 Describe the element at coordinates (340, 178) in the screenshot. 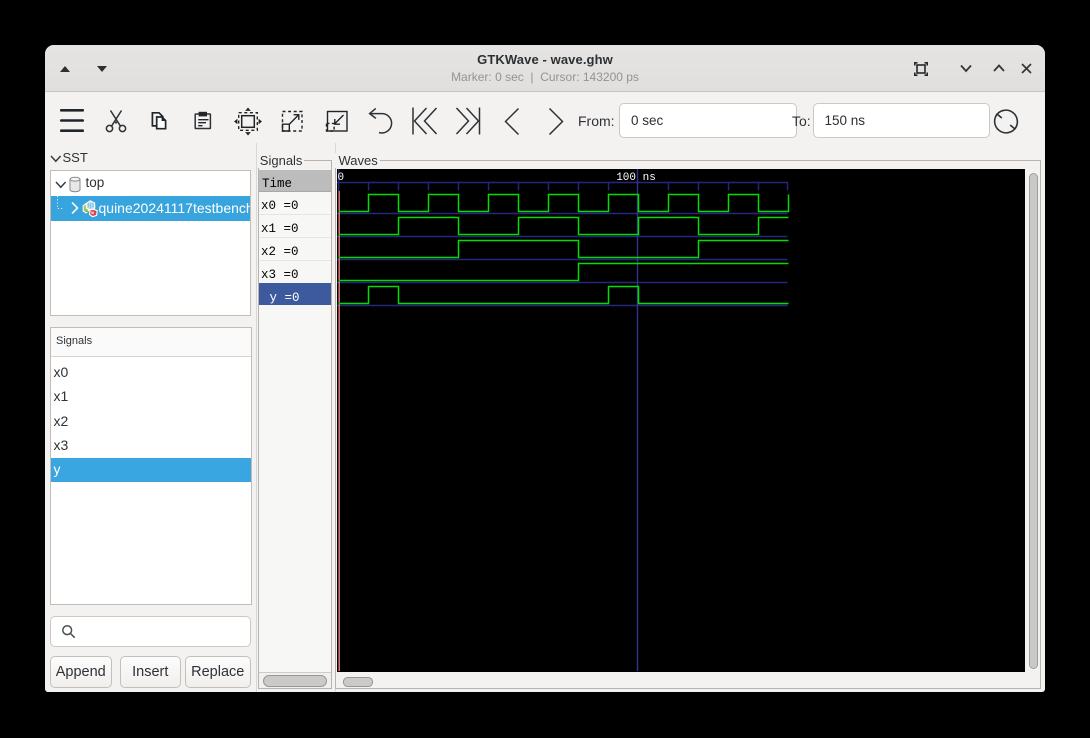

I see `svg-text: 0` at that location.